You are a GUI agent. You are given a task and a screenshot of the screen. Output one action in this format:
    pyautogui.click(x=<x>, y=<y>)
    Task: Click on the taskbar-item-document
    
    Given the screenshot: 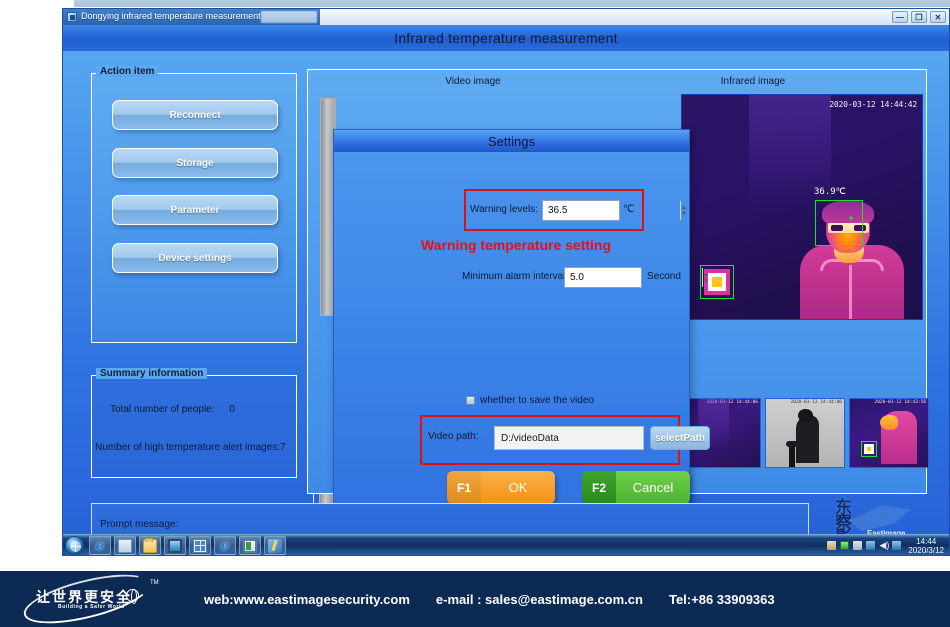 What is the action you would take?
    pyautogui.click(x=125, y=545)
    